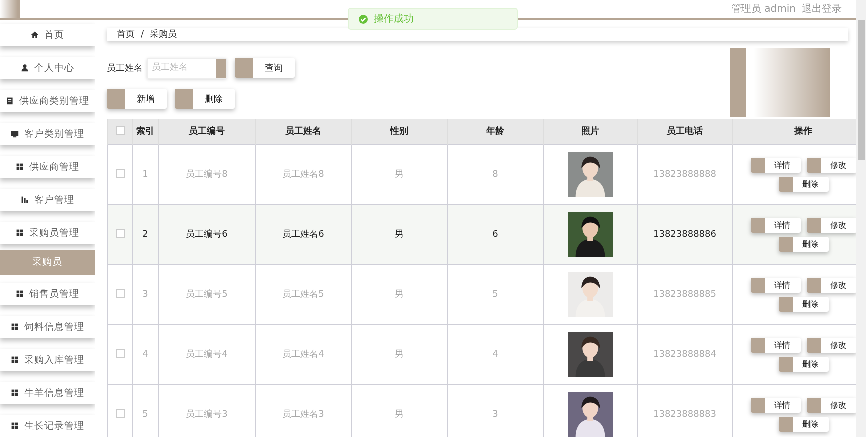 This screenshot has width=866, height=437. Describe the element at coordinates (207, 354) in the screenshot. I see `table-cell: 员工编号4` at that location.